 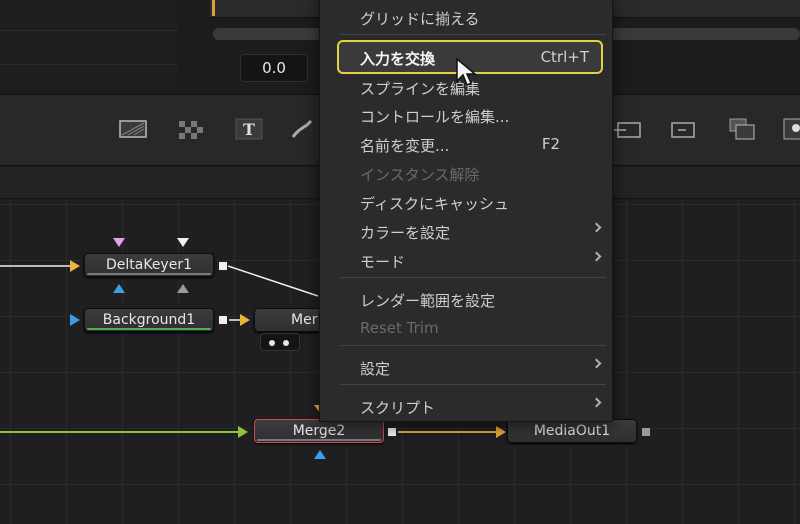 I want to click on menu-item-label: モード, so click(x=383, y=262).